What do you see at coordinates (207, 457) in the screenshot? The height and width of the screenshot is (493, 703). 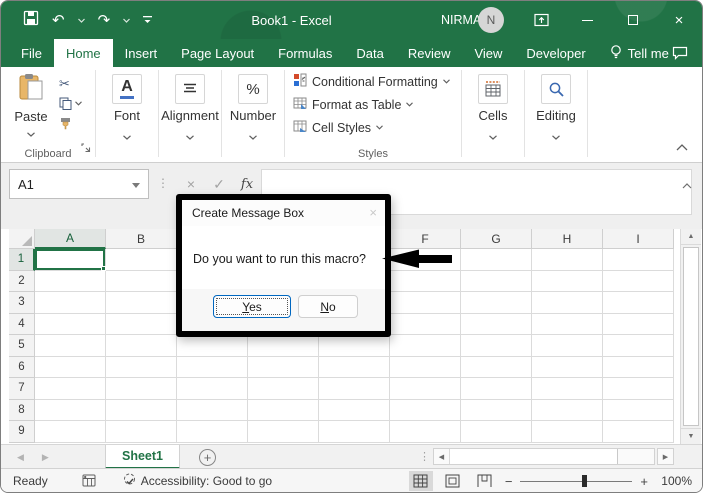 I see `new-sheet-button: +` at bounding box center [207, 457].